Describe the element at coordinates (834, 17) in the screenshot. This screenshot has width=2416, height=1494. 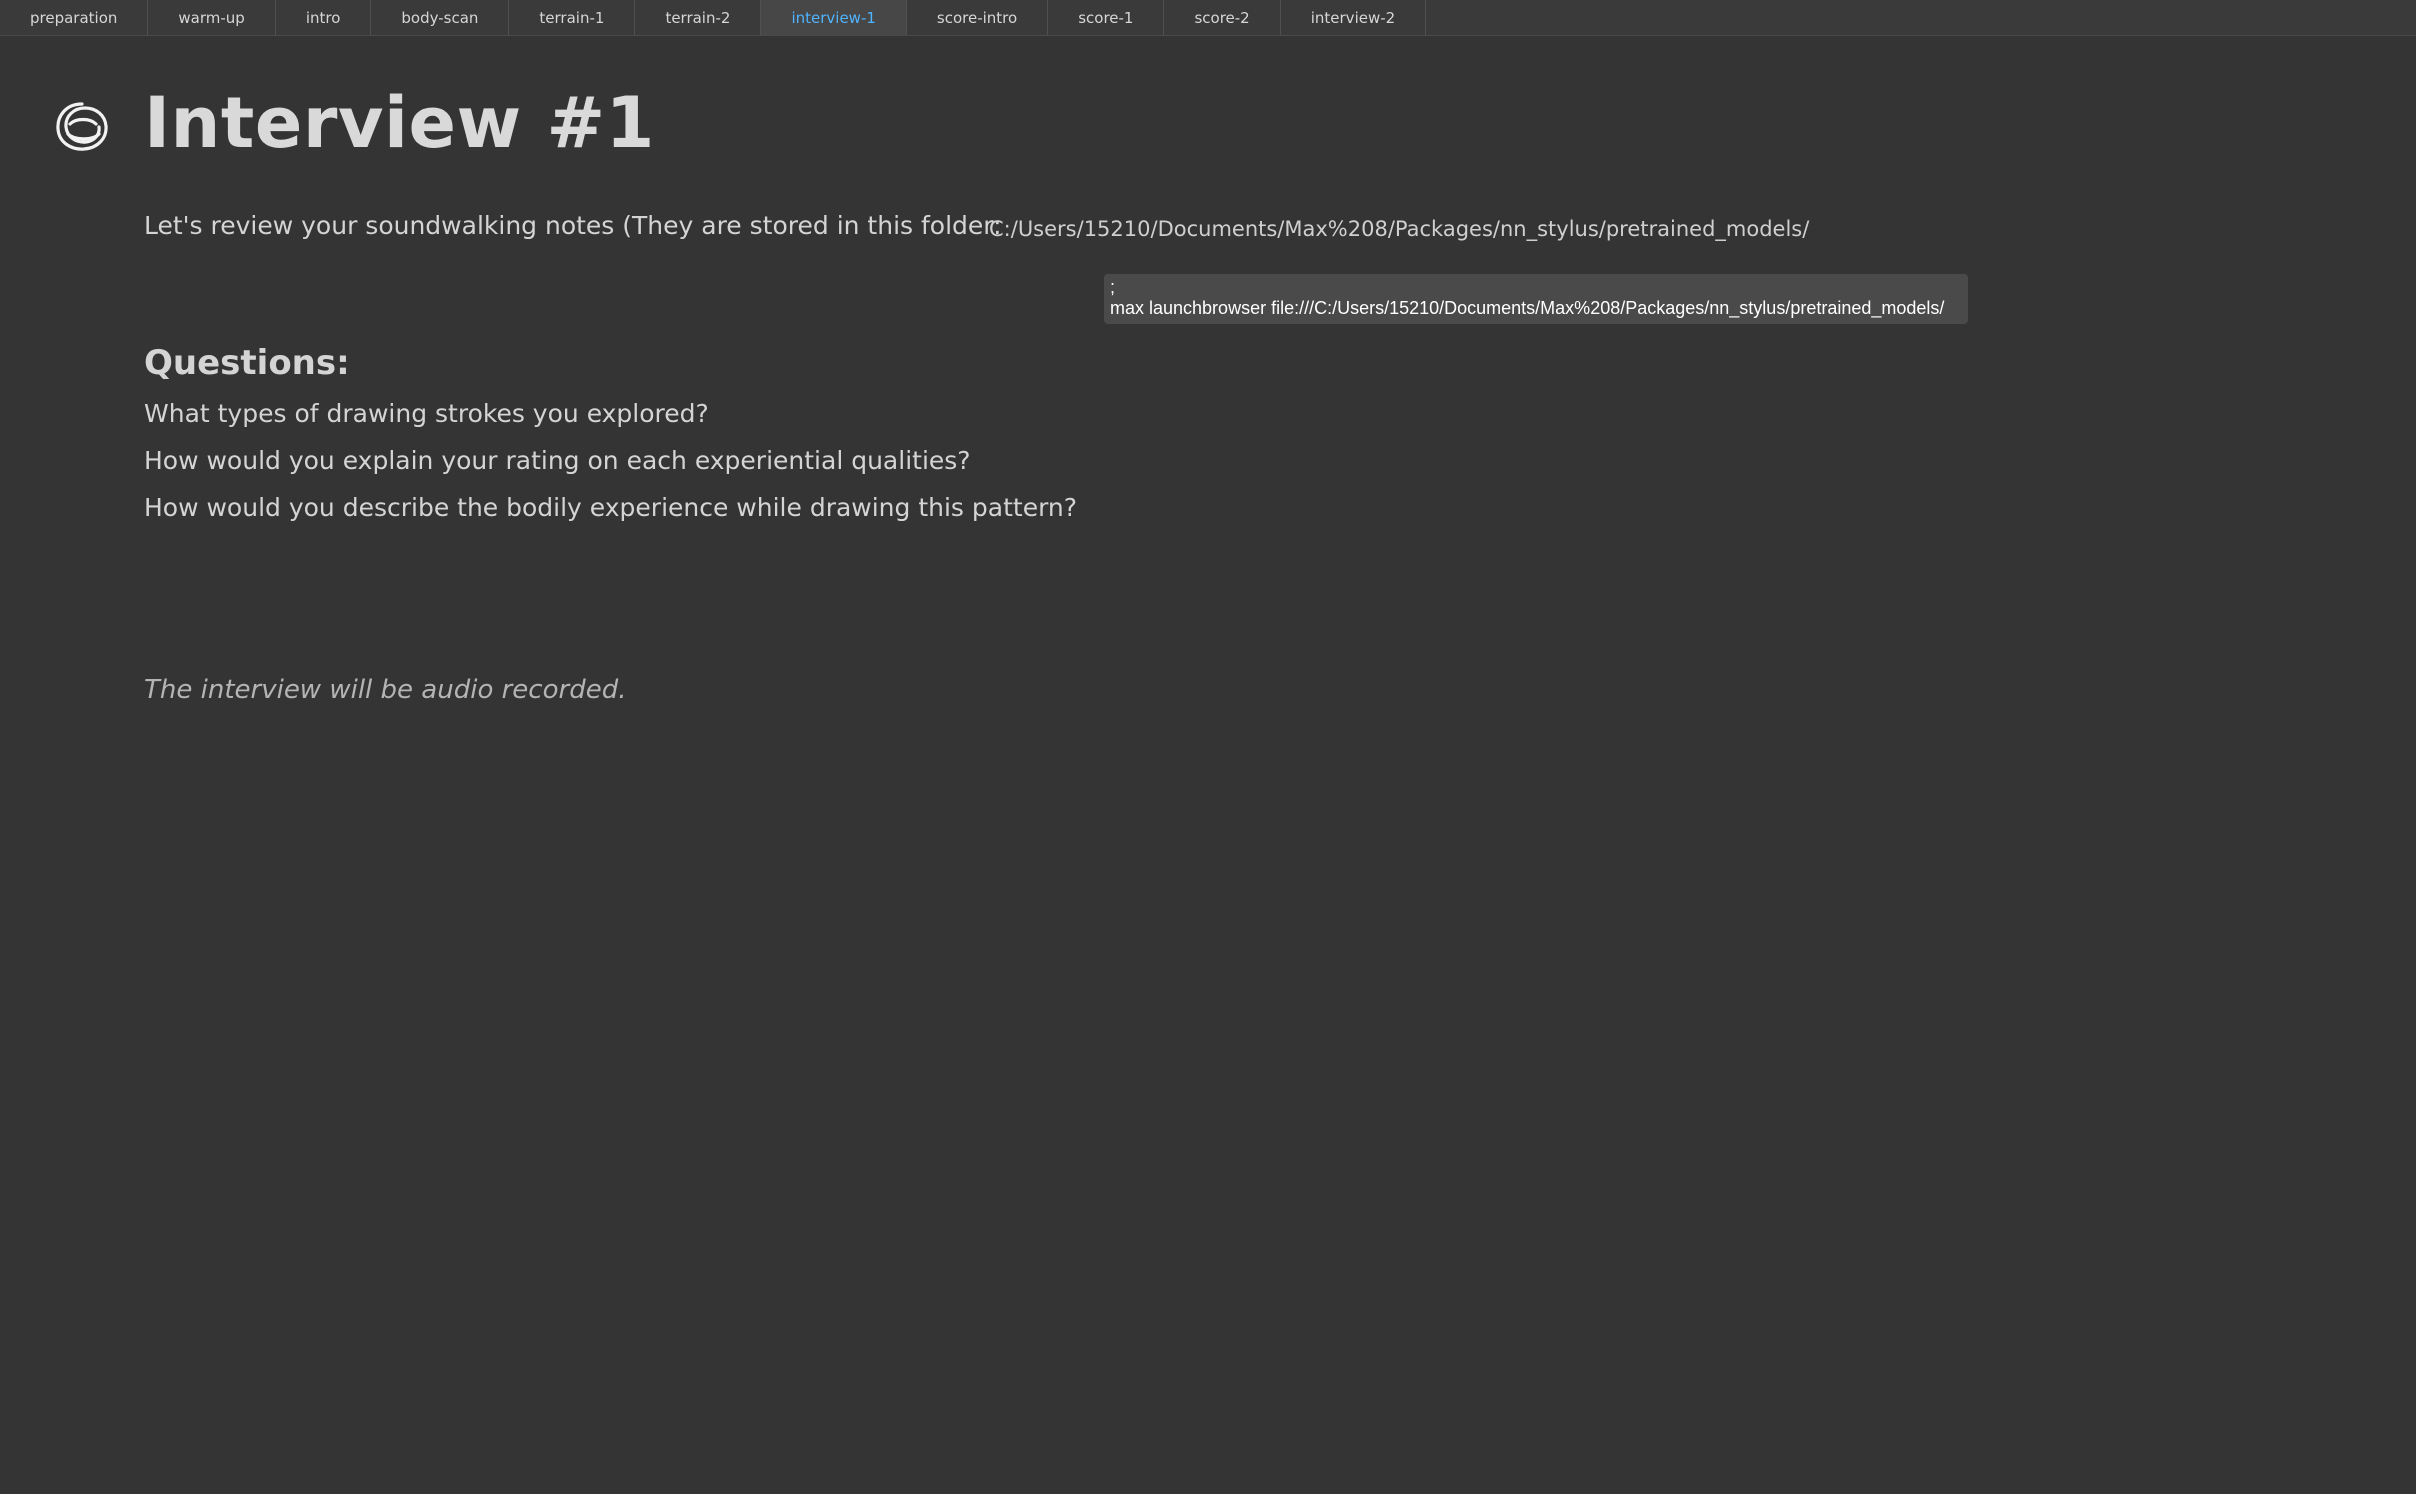
I see `tab-interview-1: interview-1` at that location.